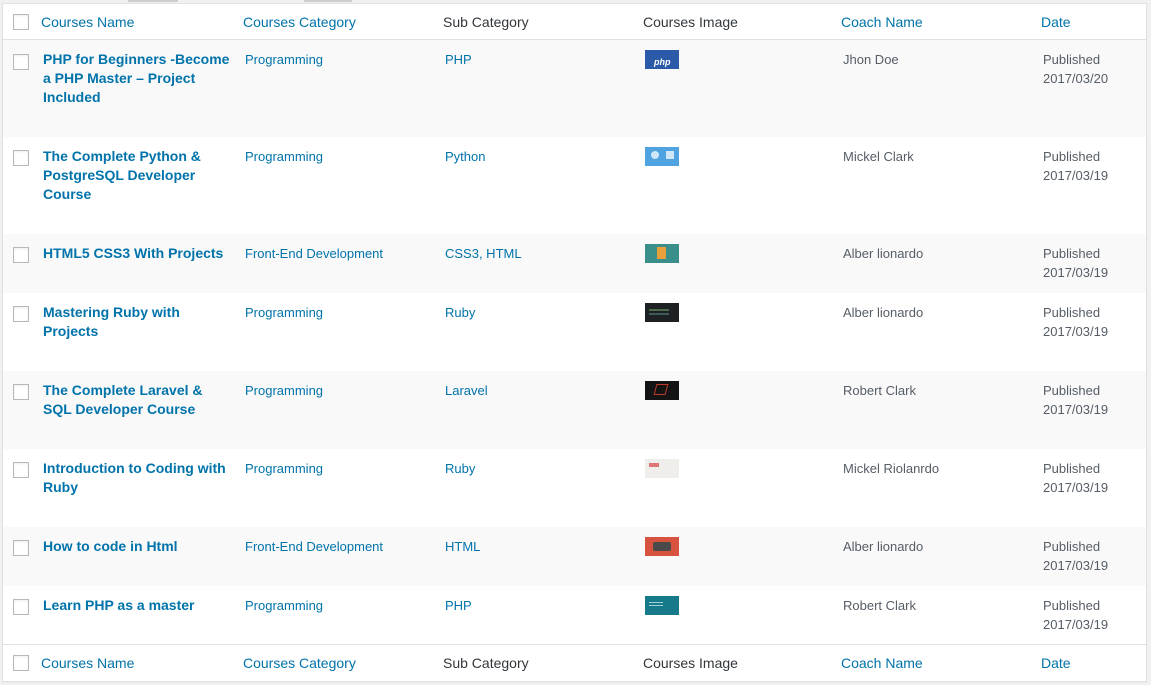 This screenshot has height=685, width=1151. I want to click on column-header-coach: Coach Name, so click(938, 22).